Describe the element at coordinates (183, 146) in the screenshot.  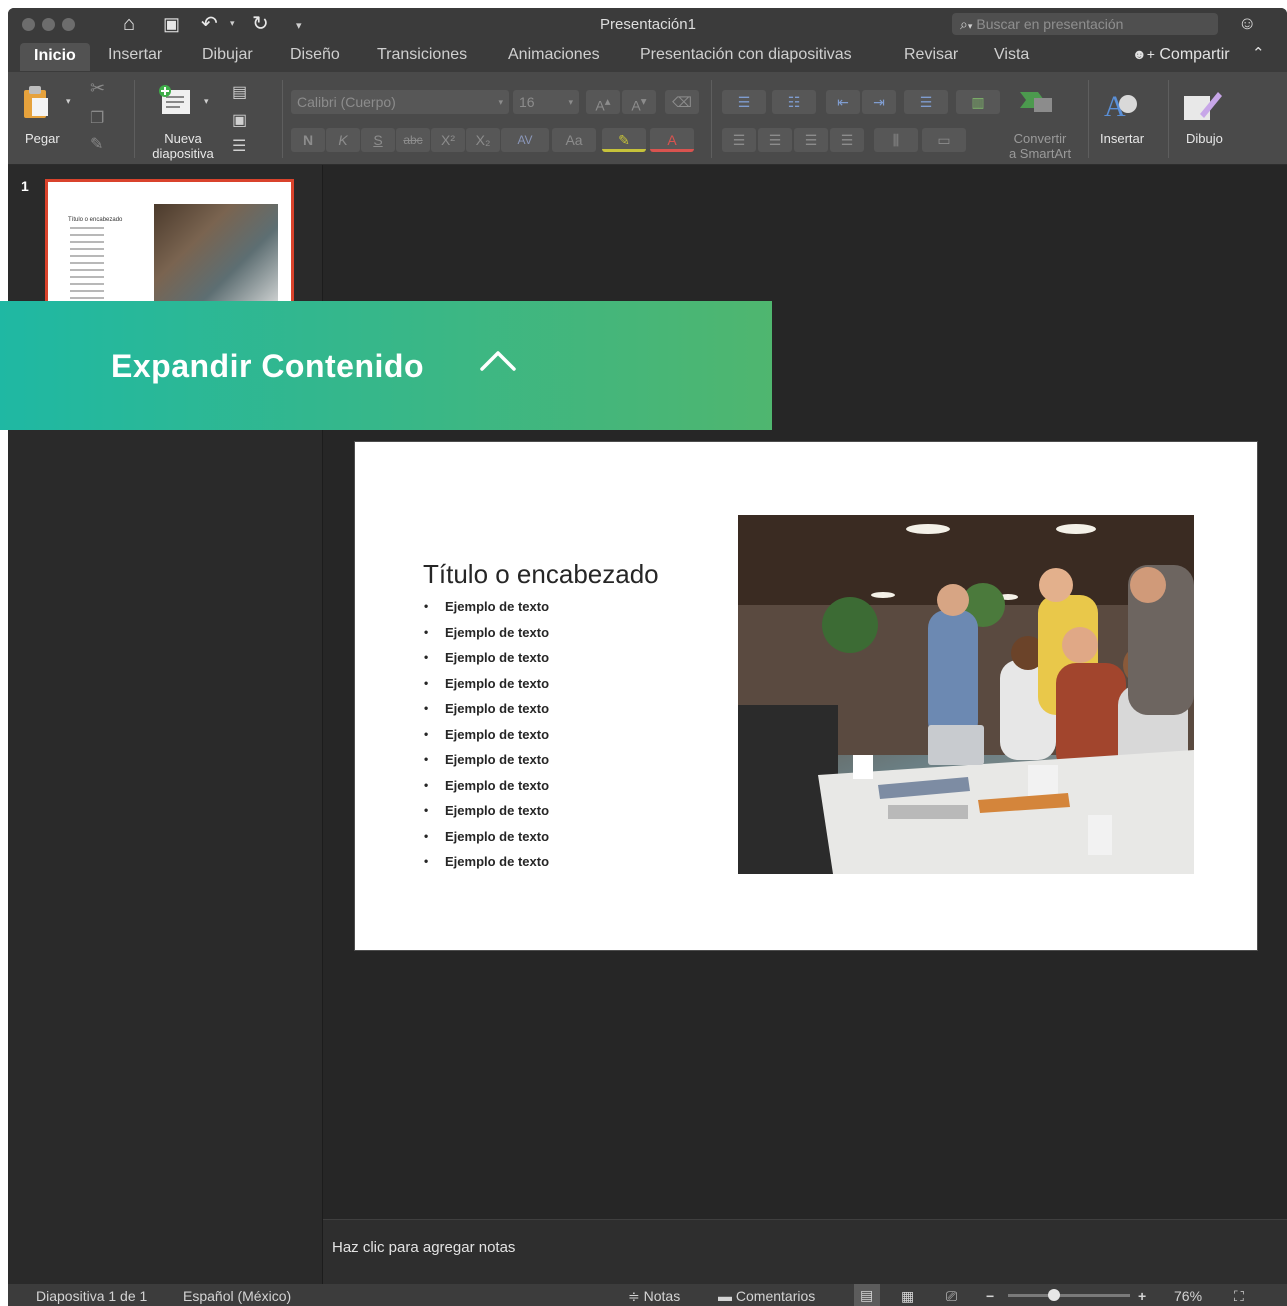
I see `new-slide-label: Nueva diapositiva` at that location.